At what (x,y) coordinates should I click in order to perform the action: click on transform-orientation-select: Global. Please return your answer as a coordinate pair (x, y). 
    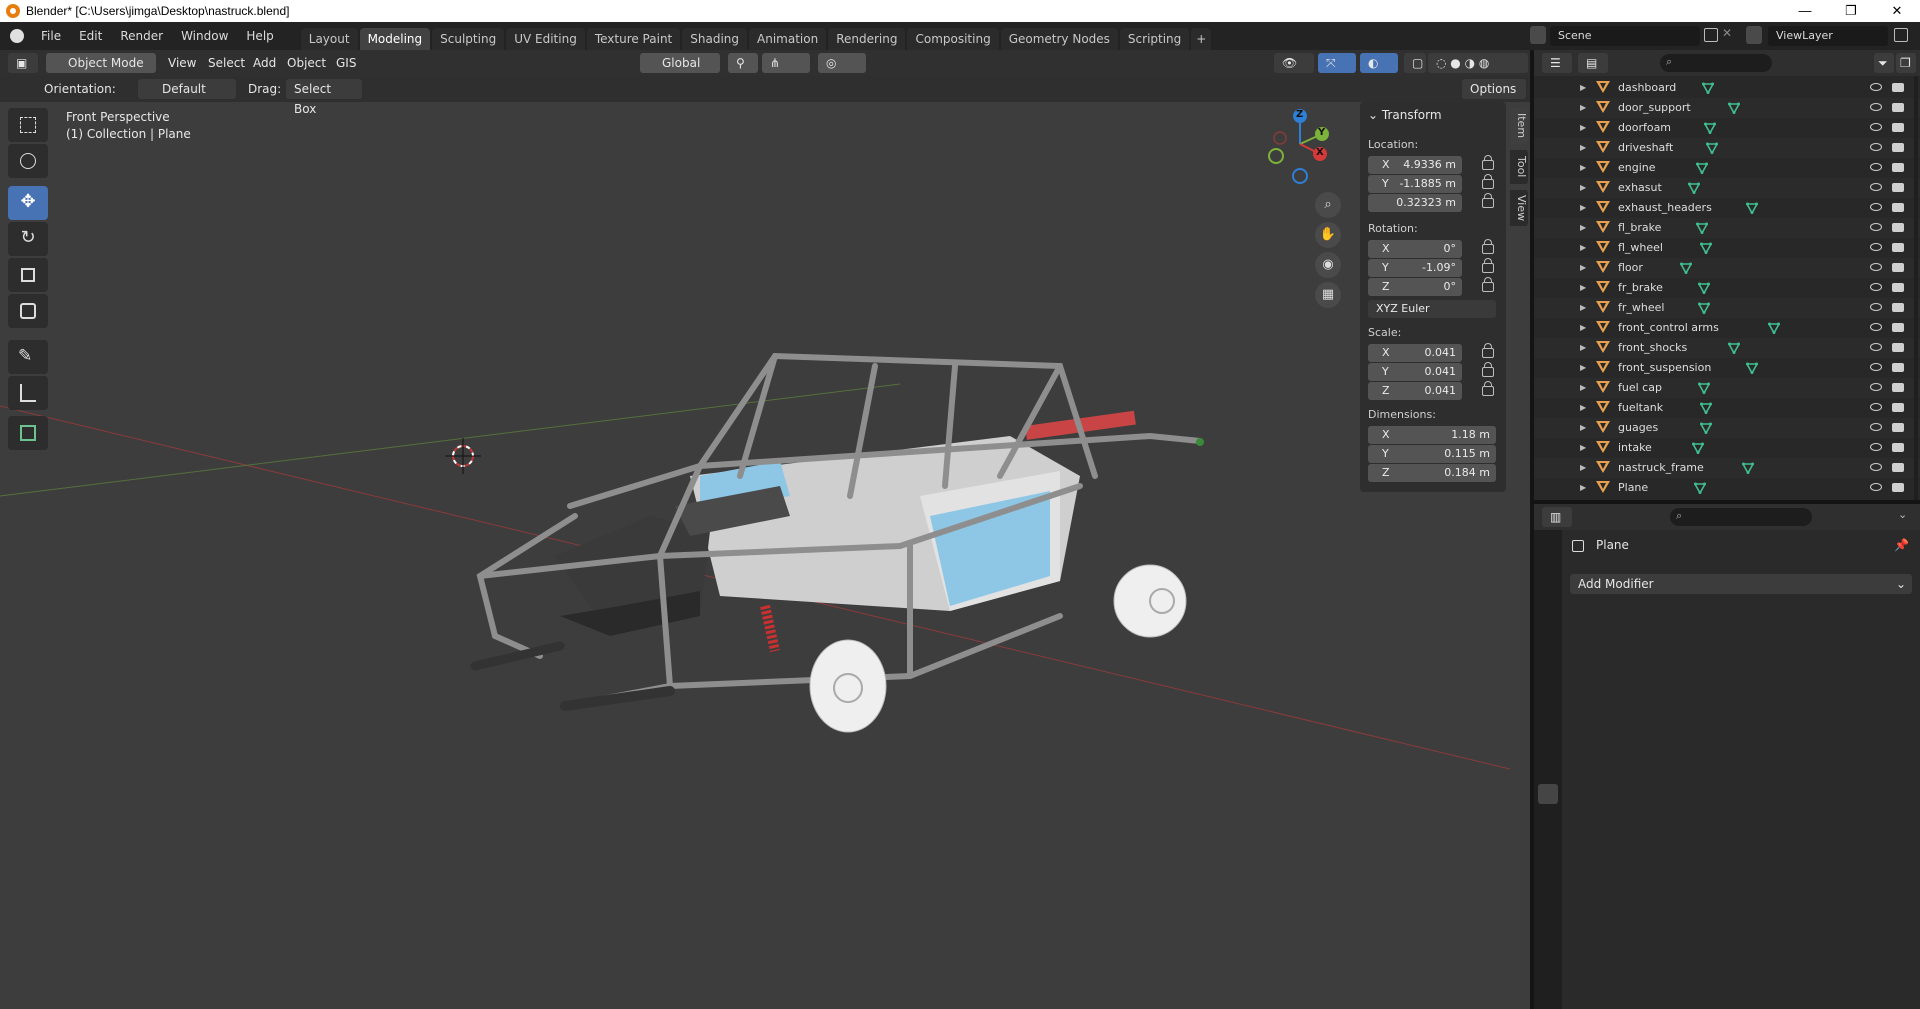
    Looking at the image, I should click on (680, 63).